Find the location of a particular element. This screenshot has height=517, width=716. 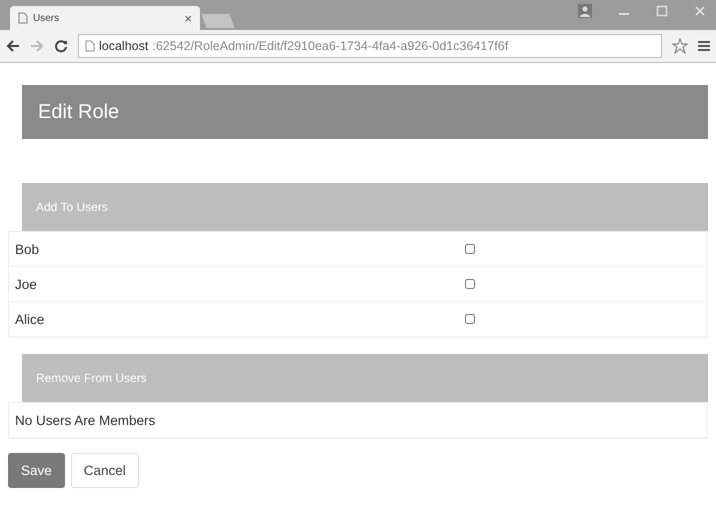

close-tab-button: × is located at coordinates (188, 18).